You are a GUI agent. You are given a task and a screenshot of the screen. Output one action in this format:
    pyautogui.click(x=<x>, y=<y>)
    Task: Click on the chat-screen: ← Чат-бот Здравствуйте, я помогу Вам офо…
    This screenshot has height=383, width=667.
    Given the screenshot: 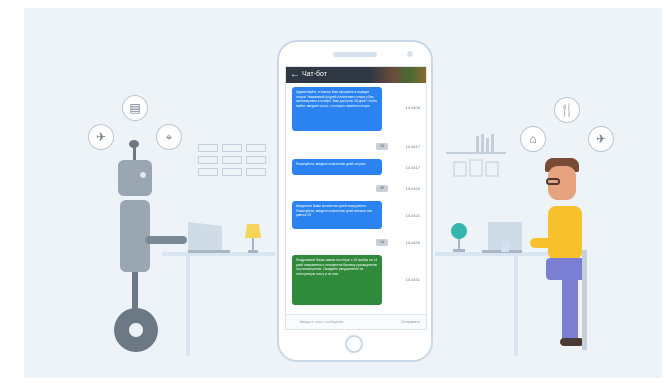 What is the action you would take?
    pyautogui.click(x=356, y=198)
    